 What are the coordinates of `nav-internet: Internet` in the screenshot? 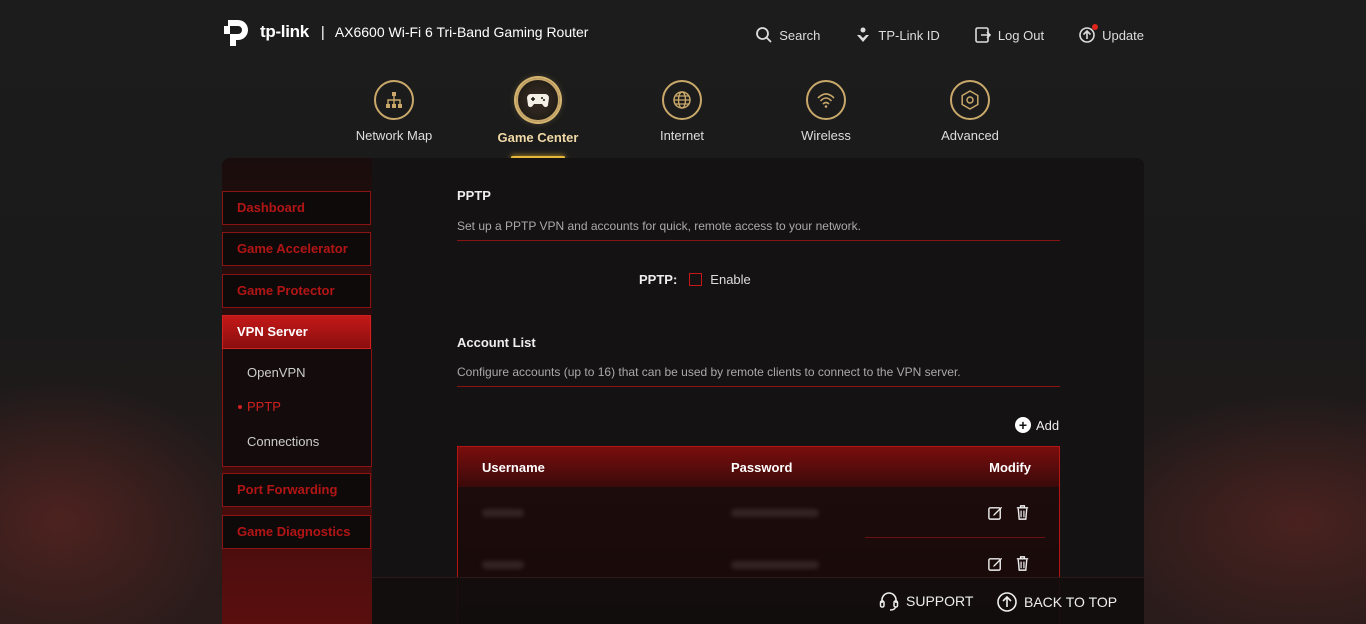 It's located at (682, 112).